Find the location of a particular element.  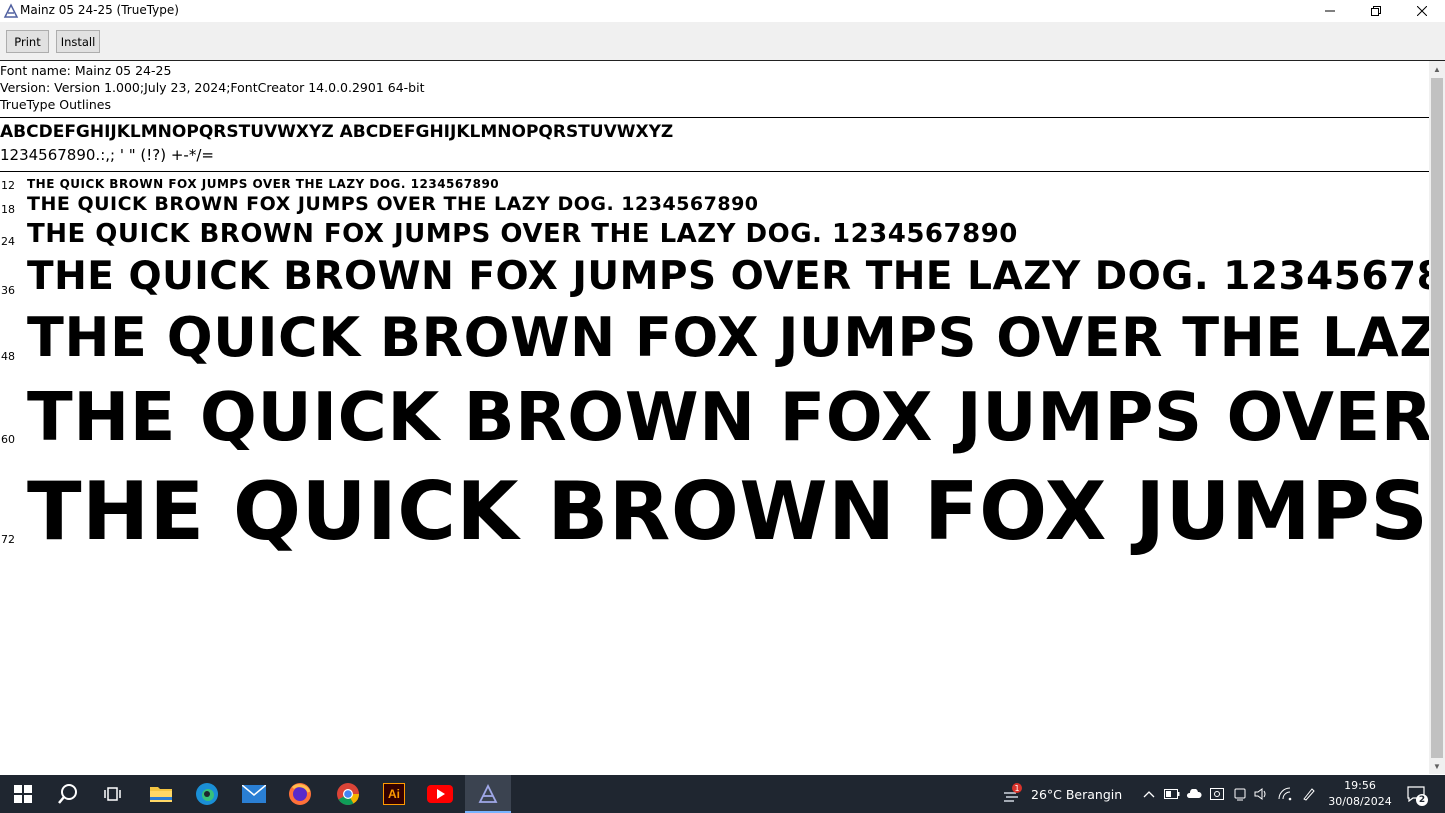

scroll-down-icon: ▼ is located at coordinates (1437, 766).